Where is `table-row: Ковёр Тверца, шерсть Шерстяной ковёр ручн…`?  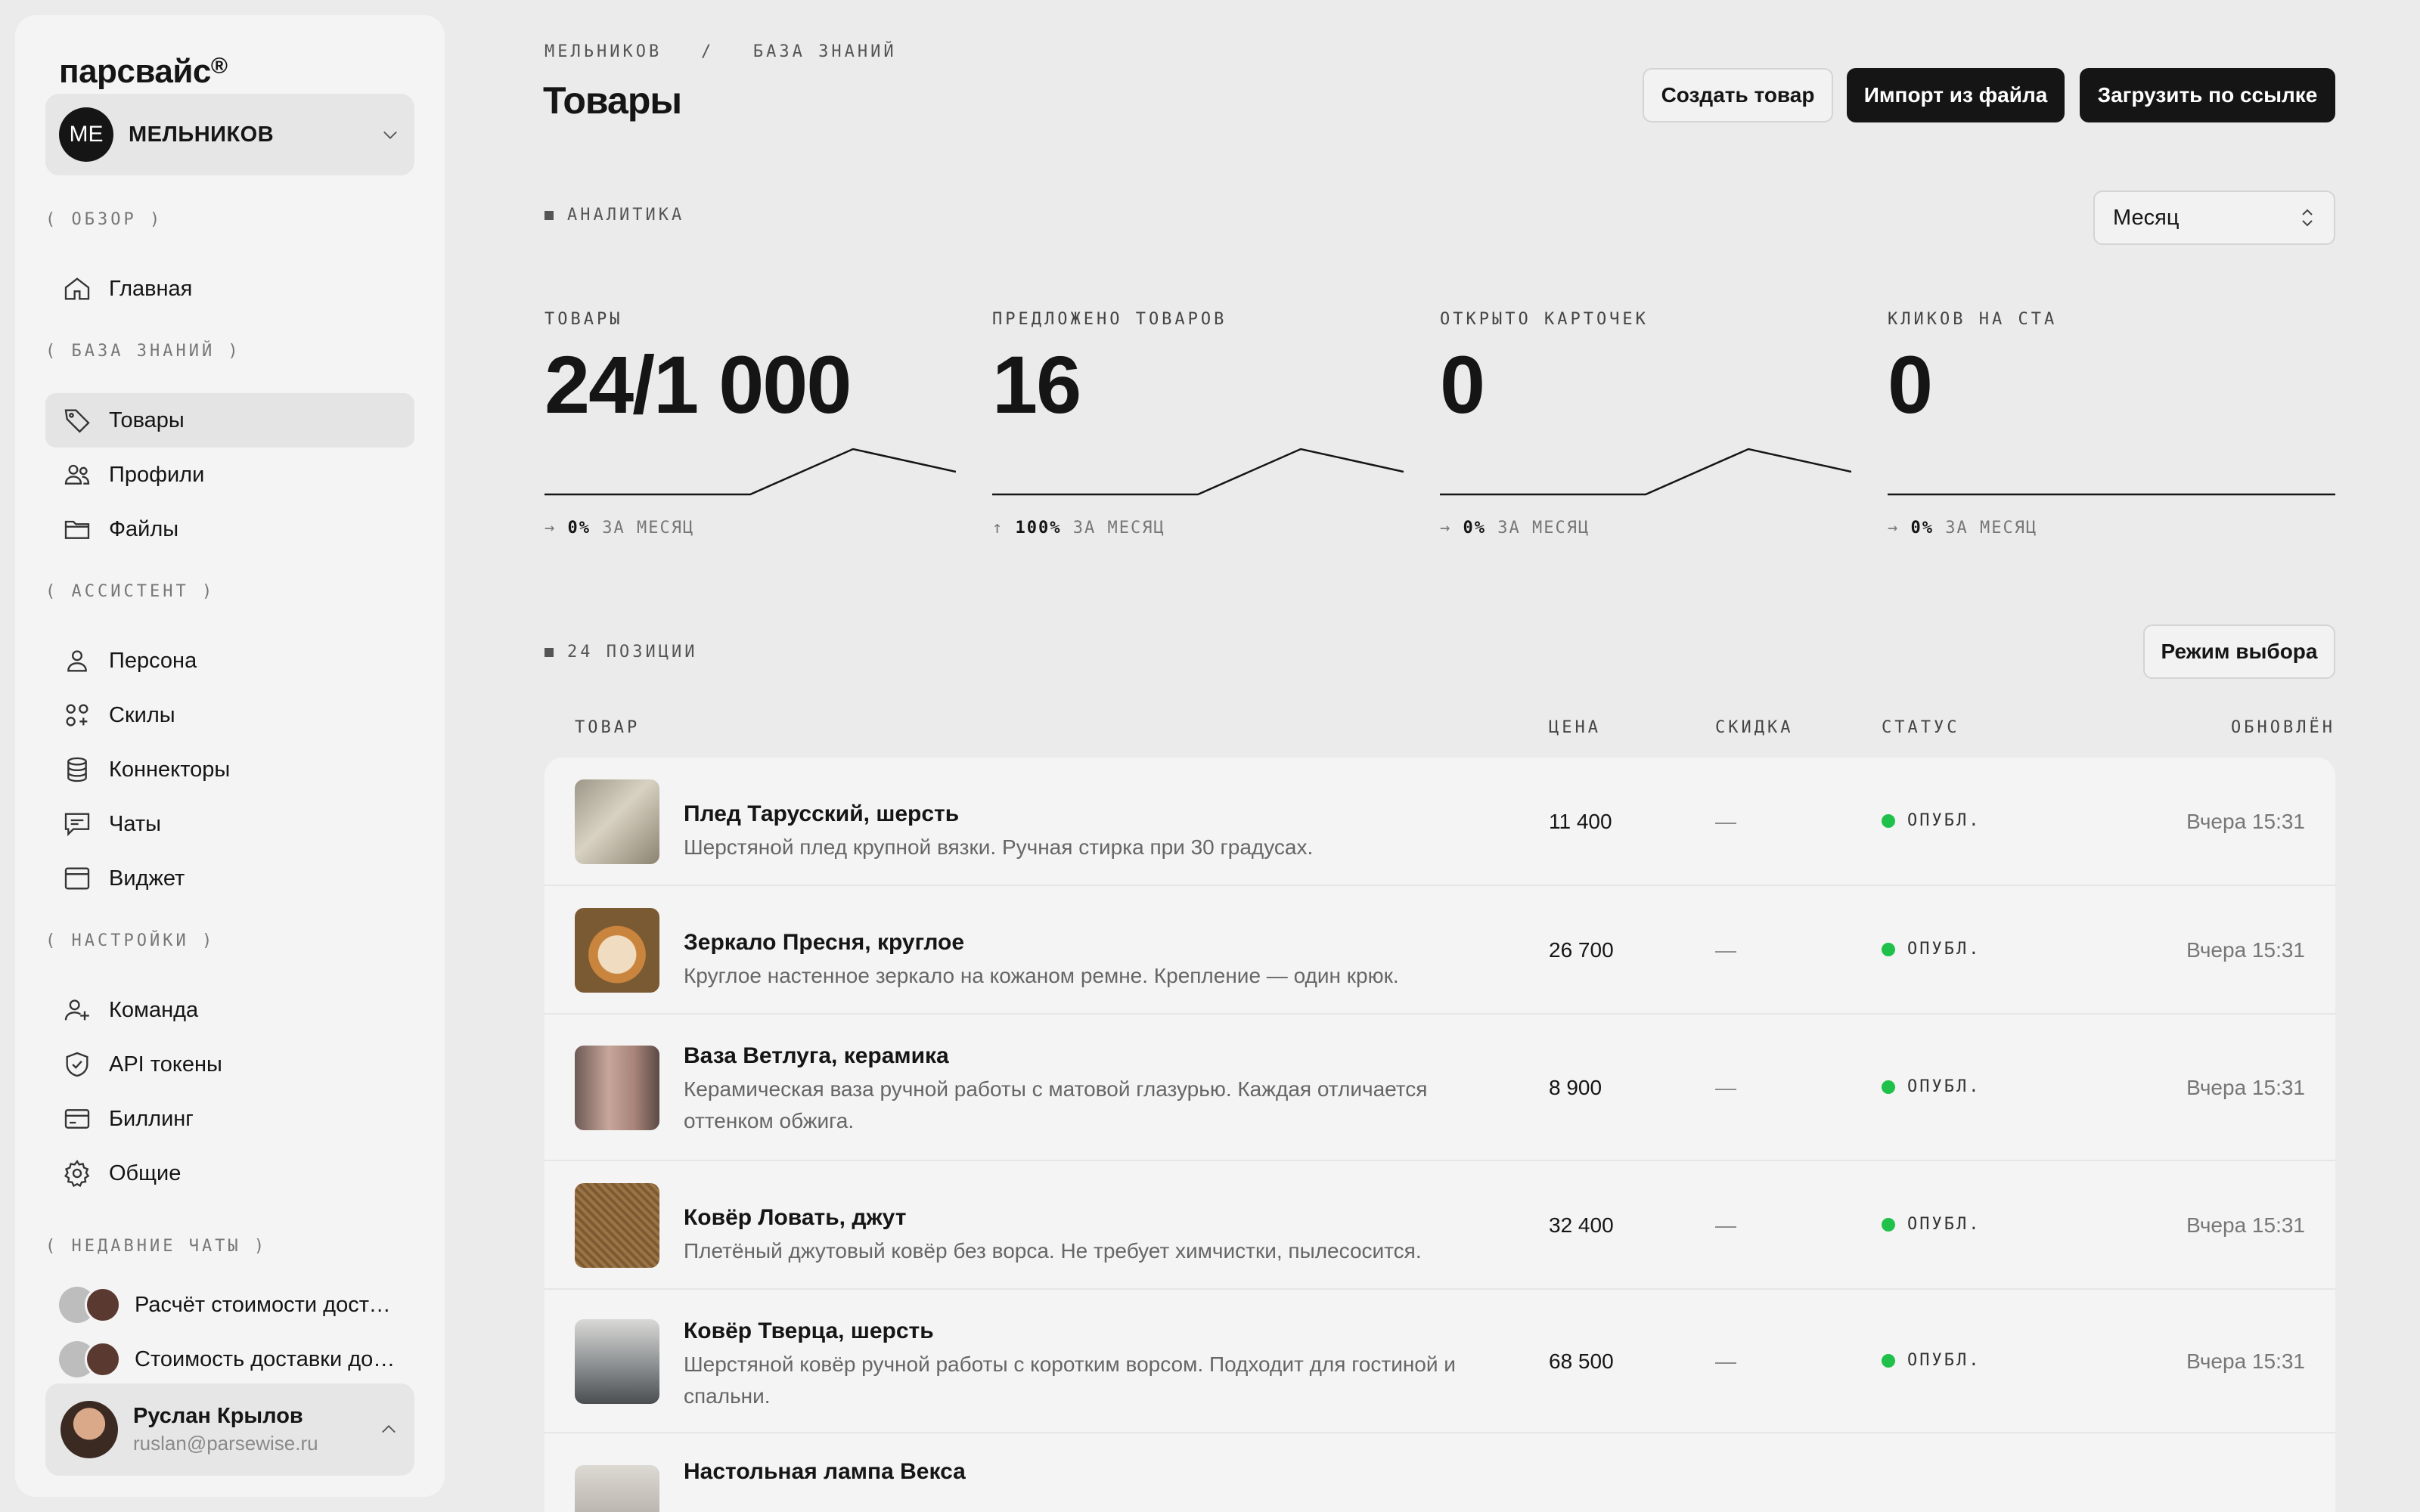 table-row: Ковёр Тверца, шерсть Шерстяной ковёр ручн… is located at coordinates (1439, 1361).